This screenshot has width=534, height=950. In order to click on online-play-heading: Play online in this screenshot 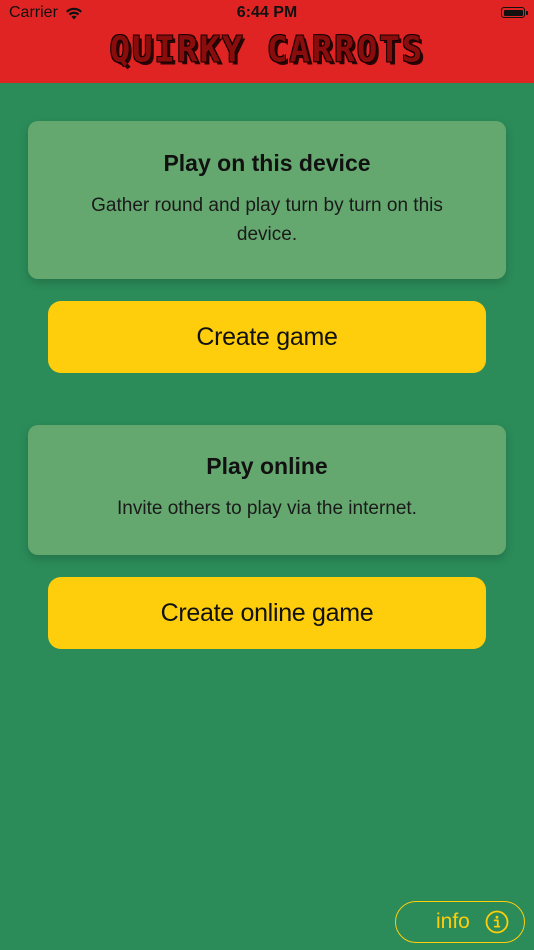, I will do `click(267, 466)`.